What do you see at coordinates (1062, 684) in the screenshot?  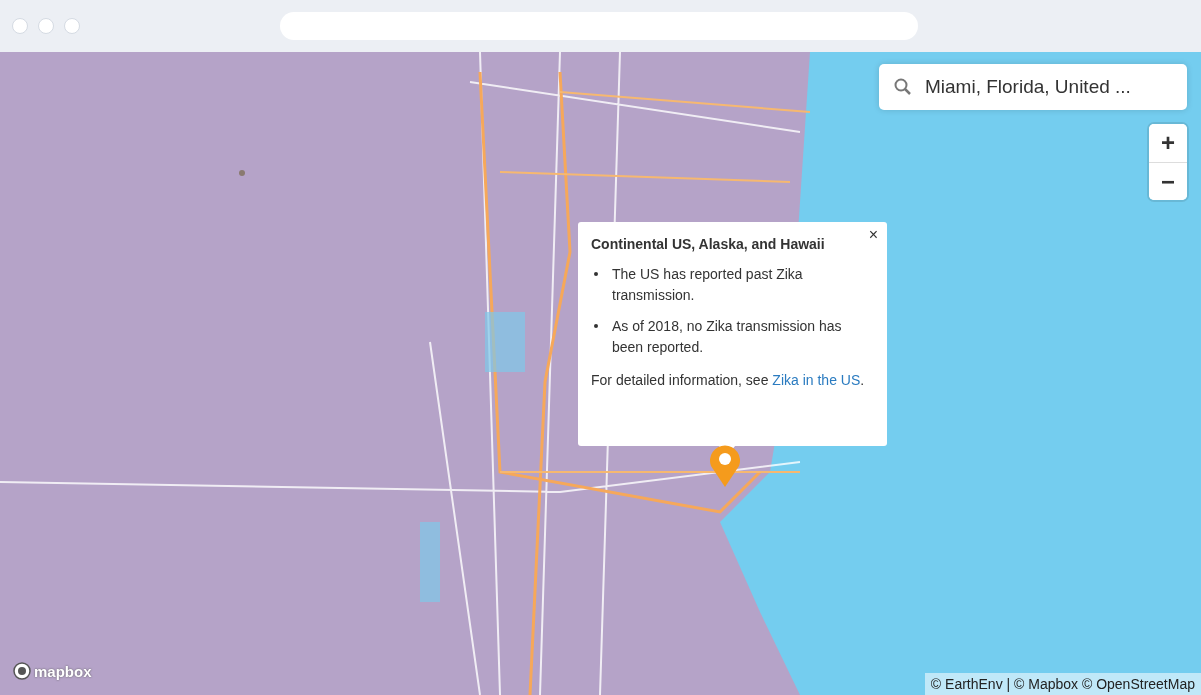 I see `attribution-text: © EarthEnv | © Mapbox © OpenStreetMap` at bounding box center [1062, 684].